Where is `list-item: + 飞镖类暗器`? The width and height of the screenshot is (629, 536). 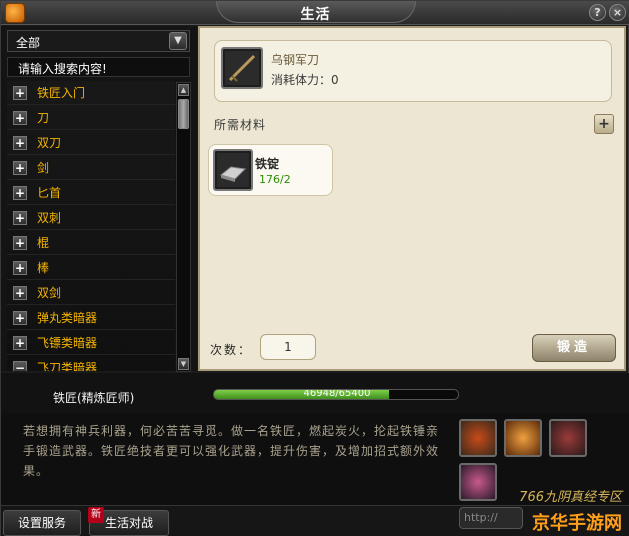 list-item: + 飞镖类暗器 is located at coordinates (91, 343).